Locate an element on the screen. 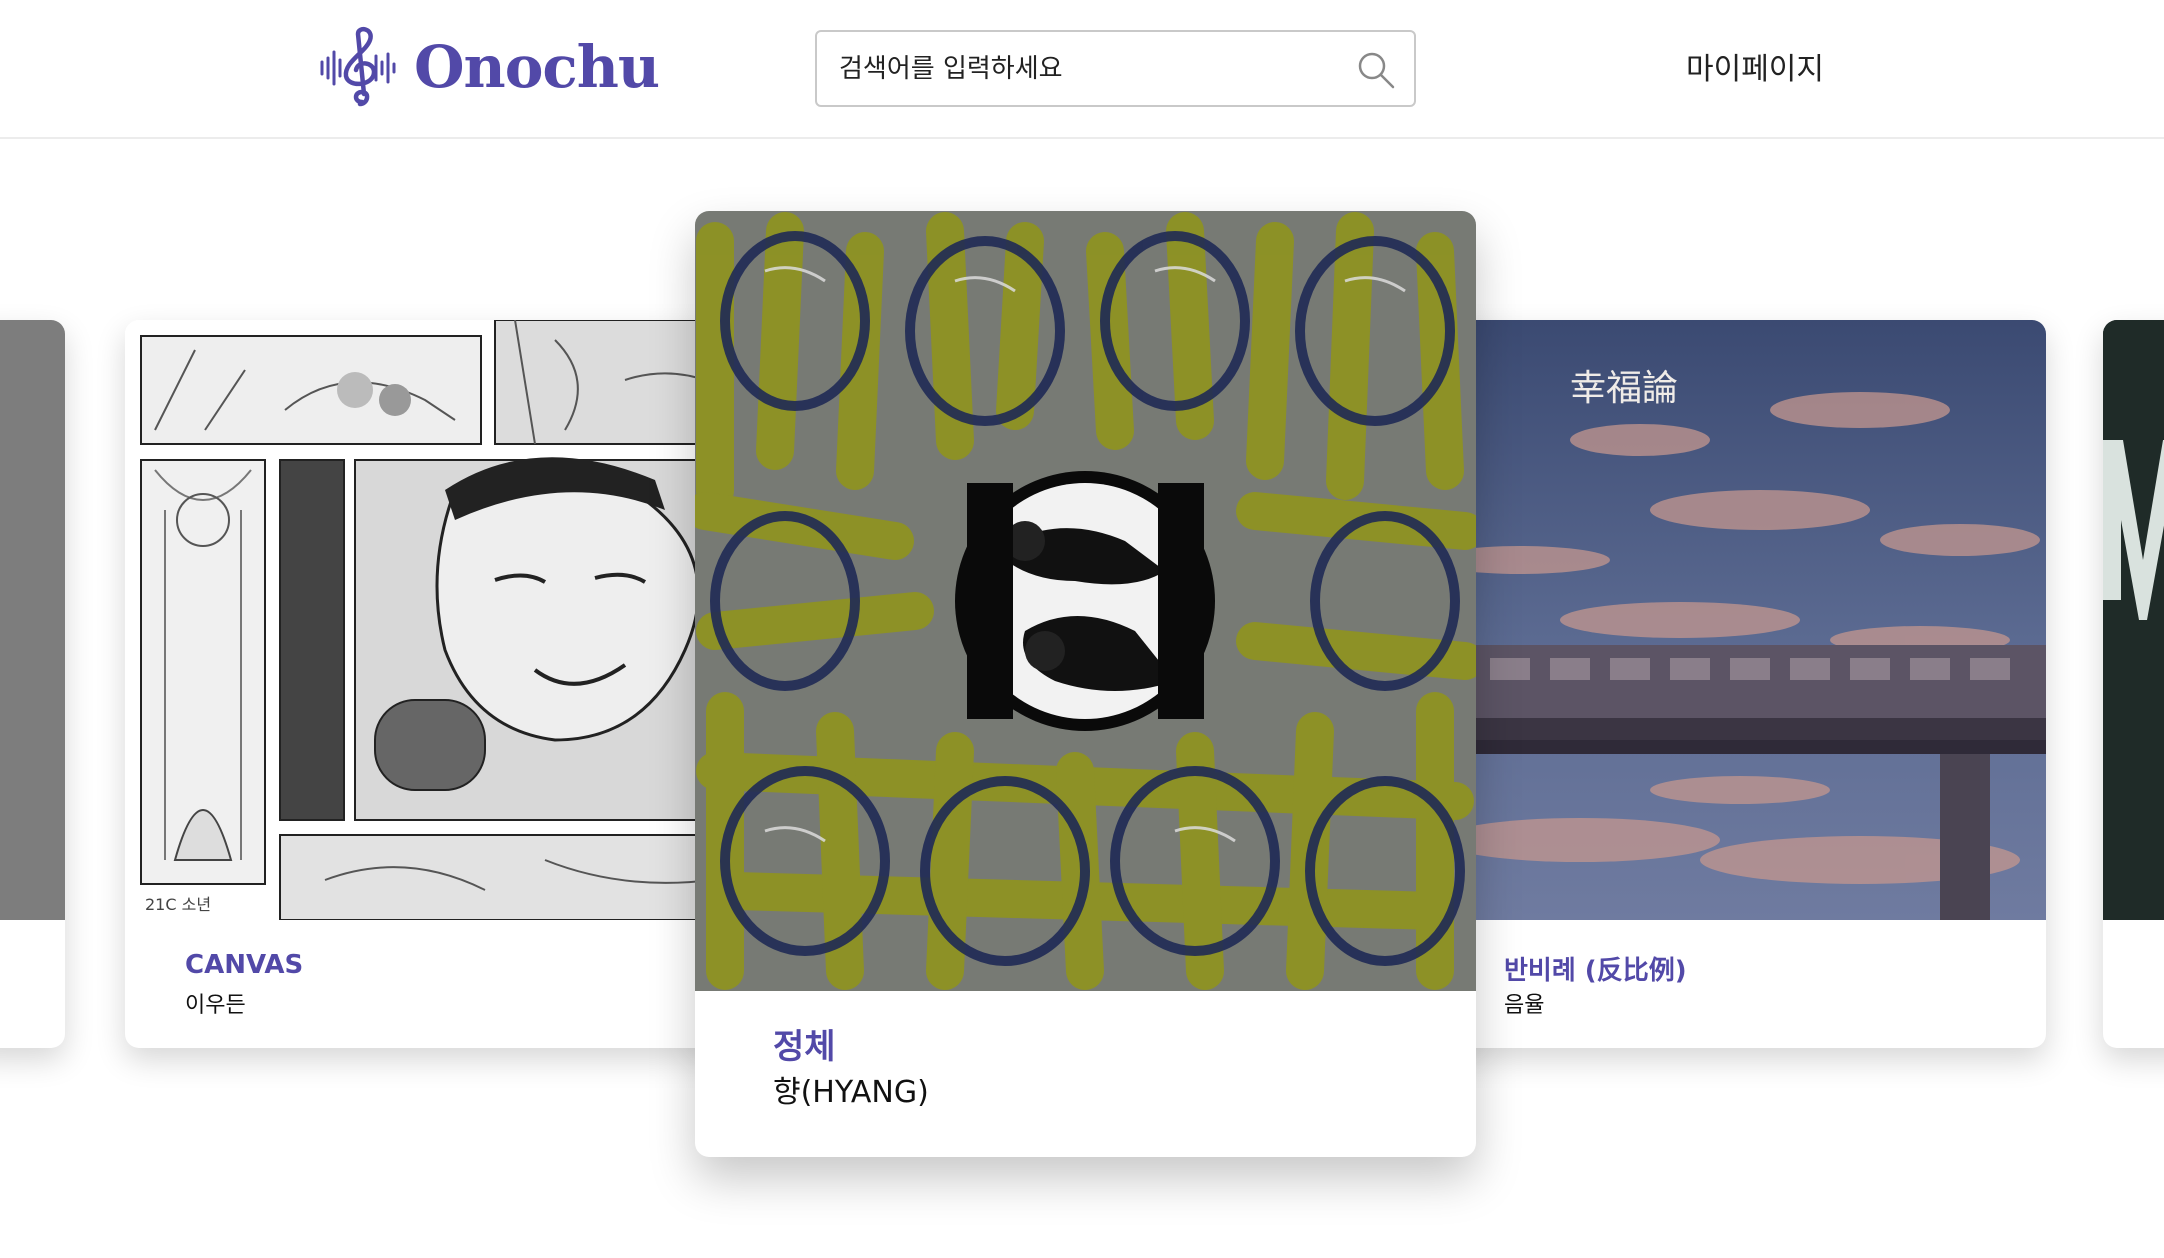  album-artist: 향(HYANG) is located at coordinates (851, 1092).